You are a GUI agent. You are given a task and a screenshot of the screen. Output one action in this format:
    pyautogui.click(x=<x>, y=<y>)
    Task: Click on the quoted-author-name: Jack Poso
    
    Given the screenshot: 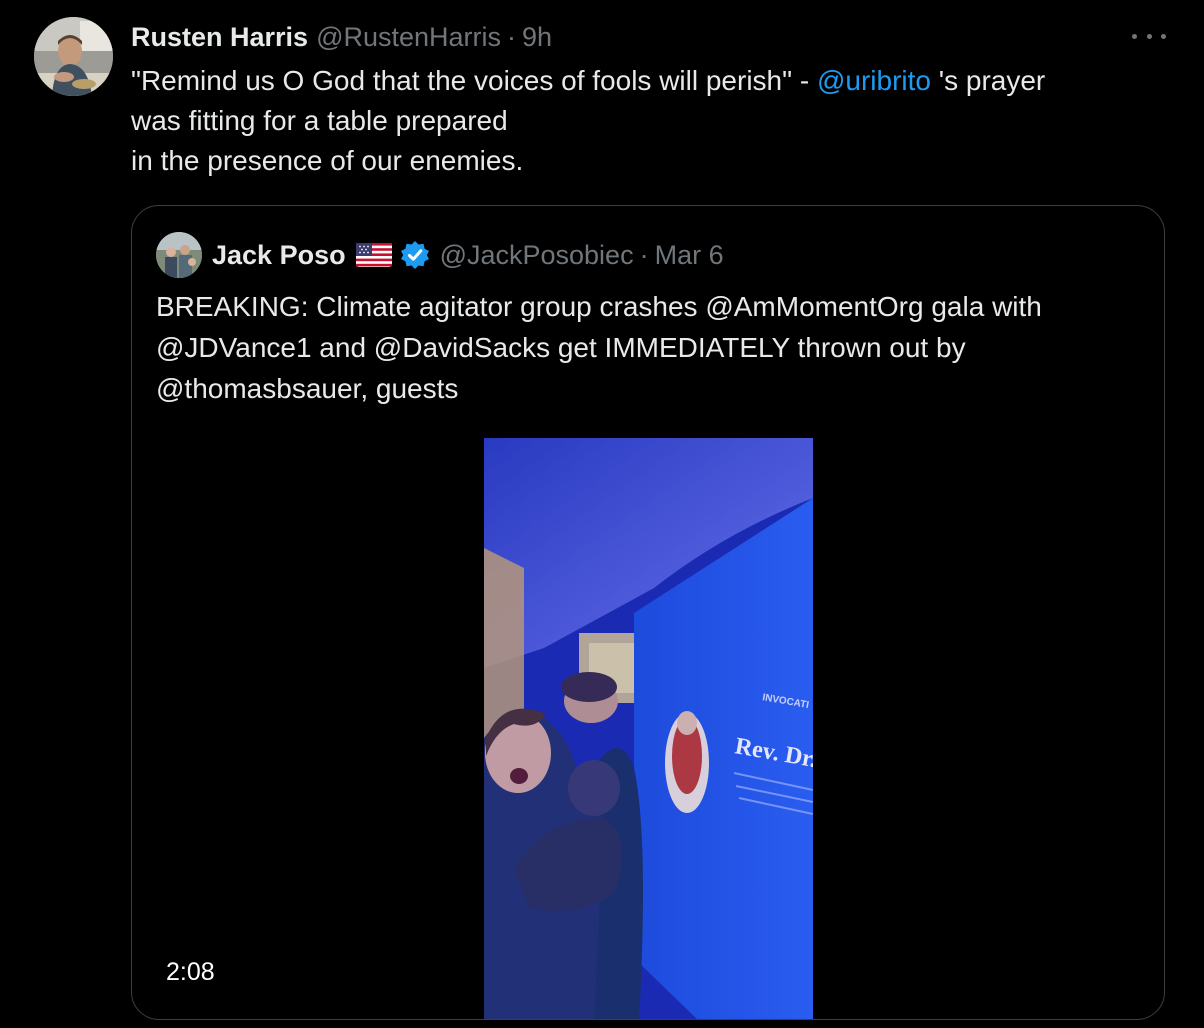 What is the action you would take?
    pyautogui.click(x=279, y=255)
    